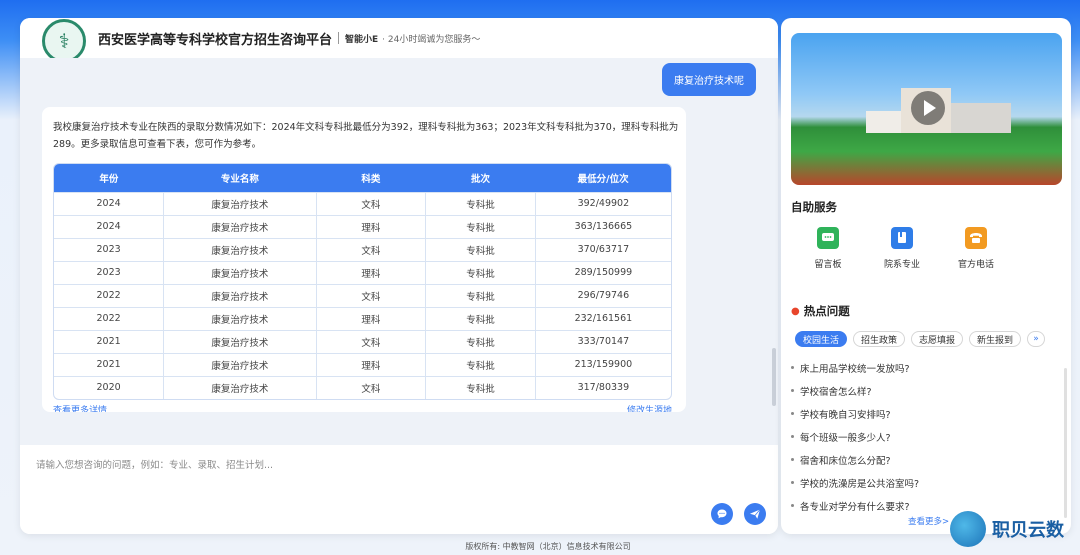  I want to click on tab-enrollment: 新生报到, so click(995, 339).